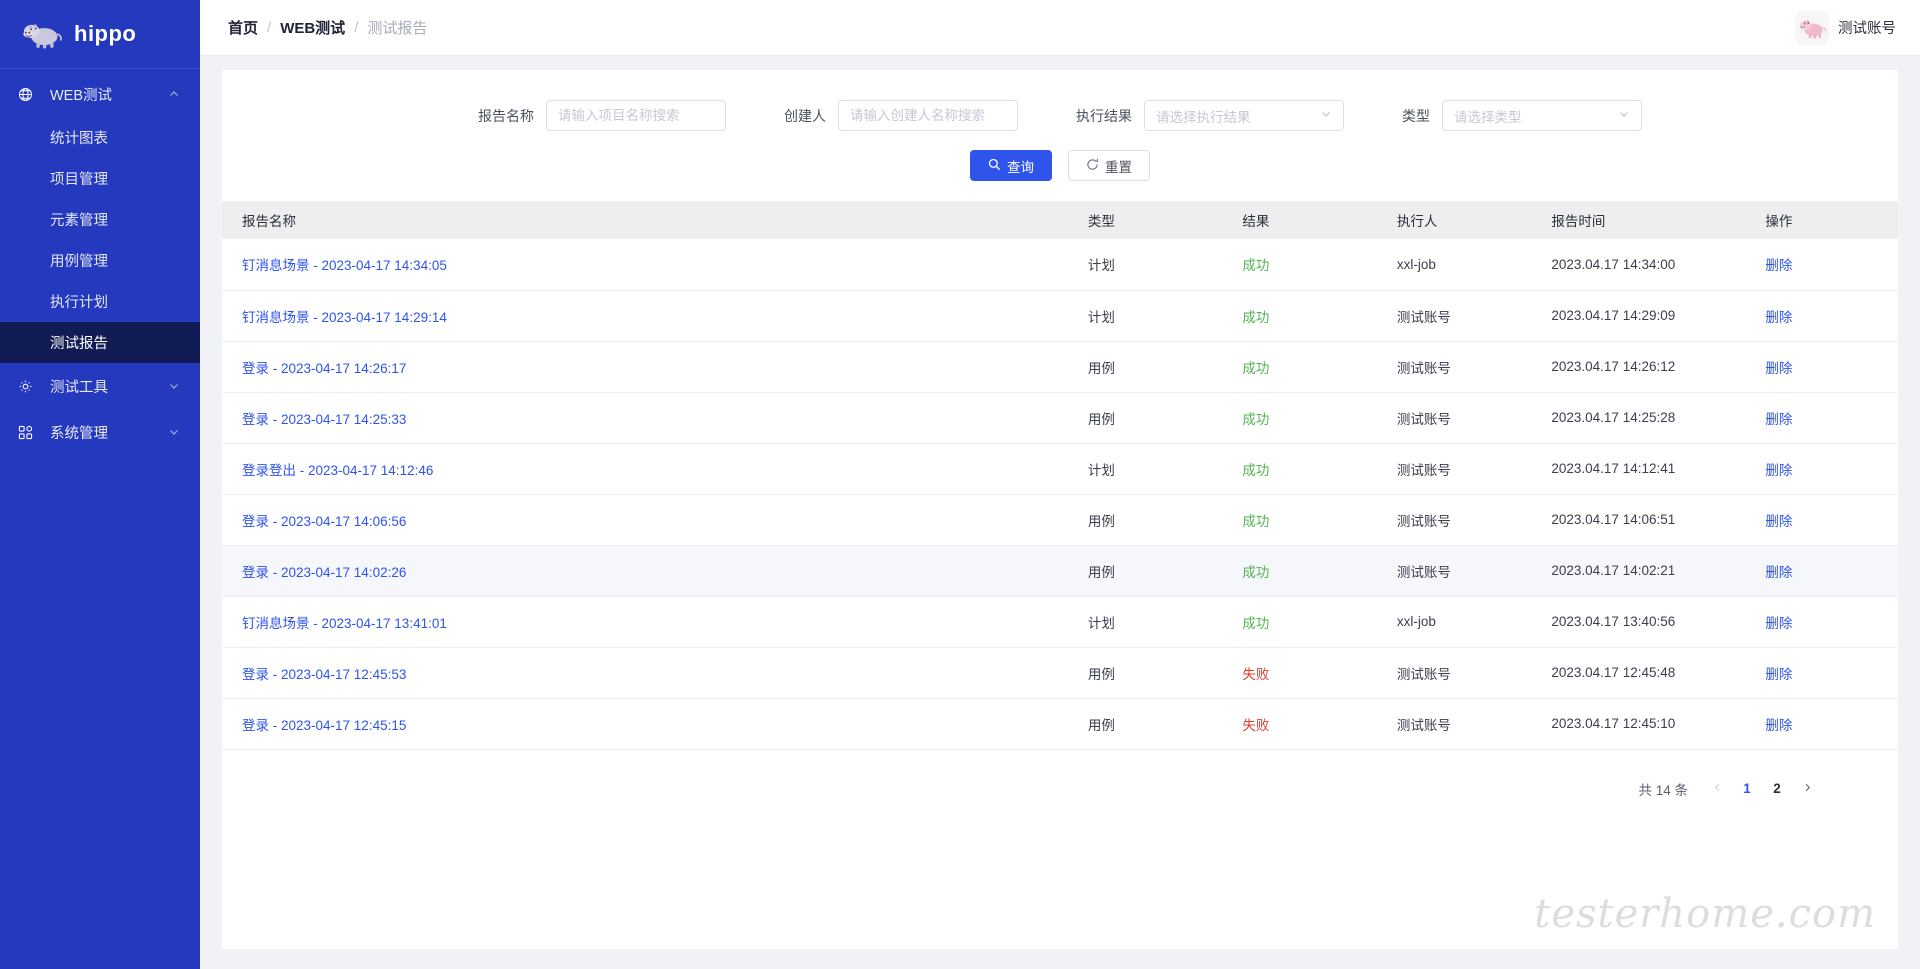 The width and height of the screenshot is (1920, 969). I want to click on column-header-executor: 执行人, so click(1464, 220).